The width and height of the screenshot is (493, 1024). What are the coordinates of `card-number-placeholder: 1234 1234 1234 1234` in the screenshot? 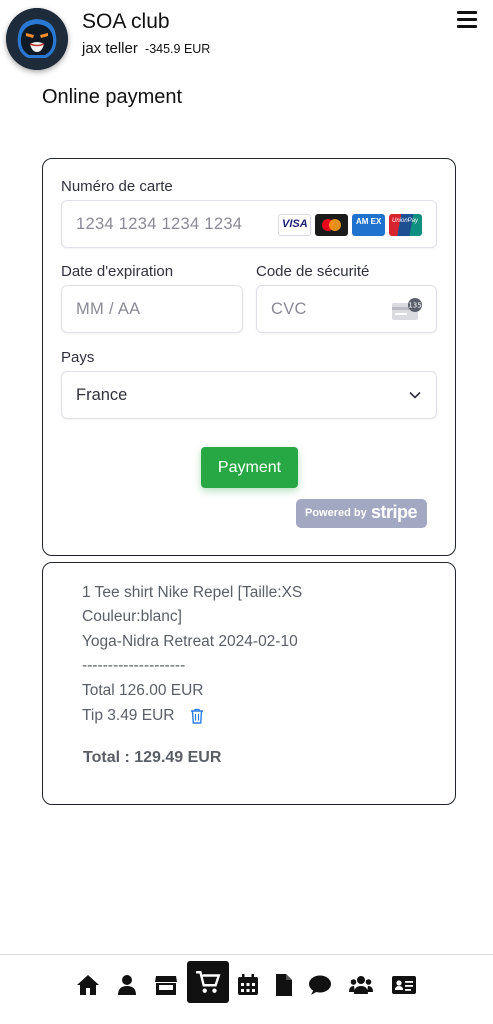 It's located at (159, 224).